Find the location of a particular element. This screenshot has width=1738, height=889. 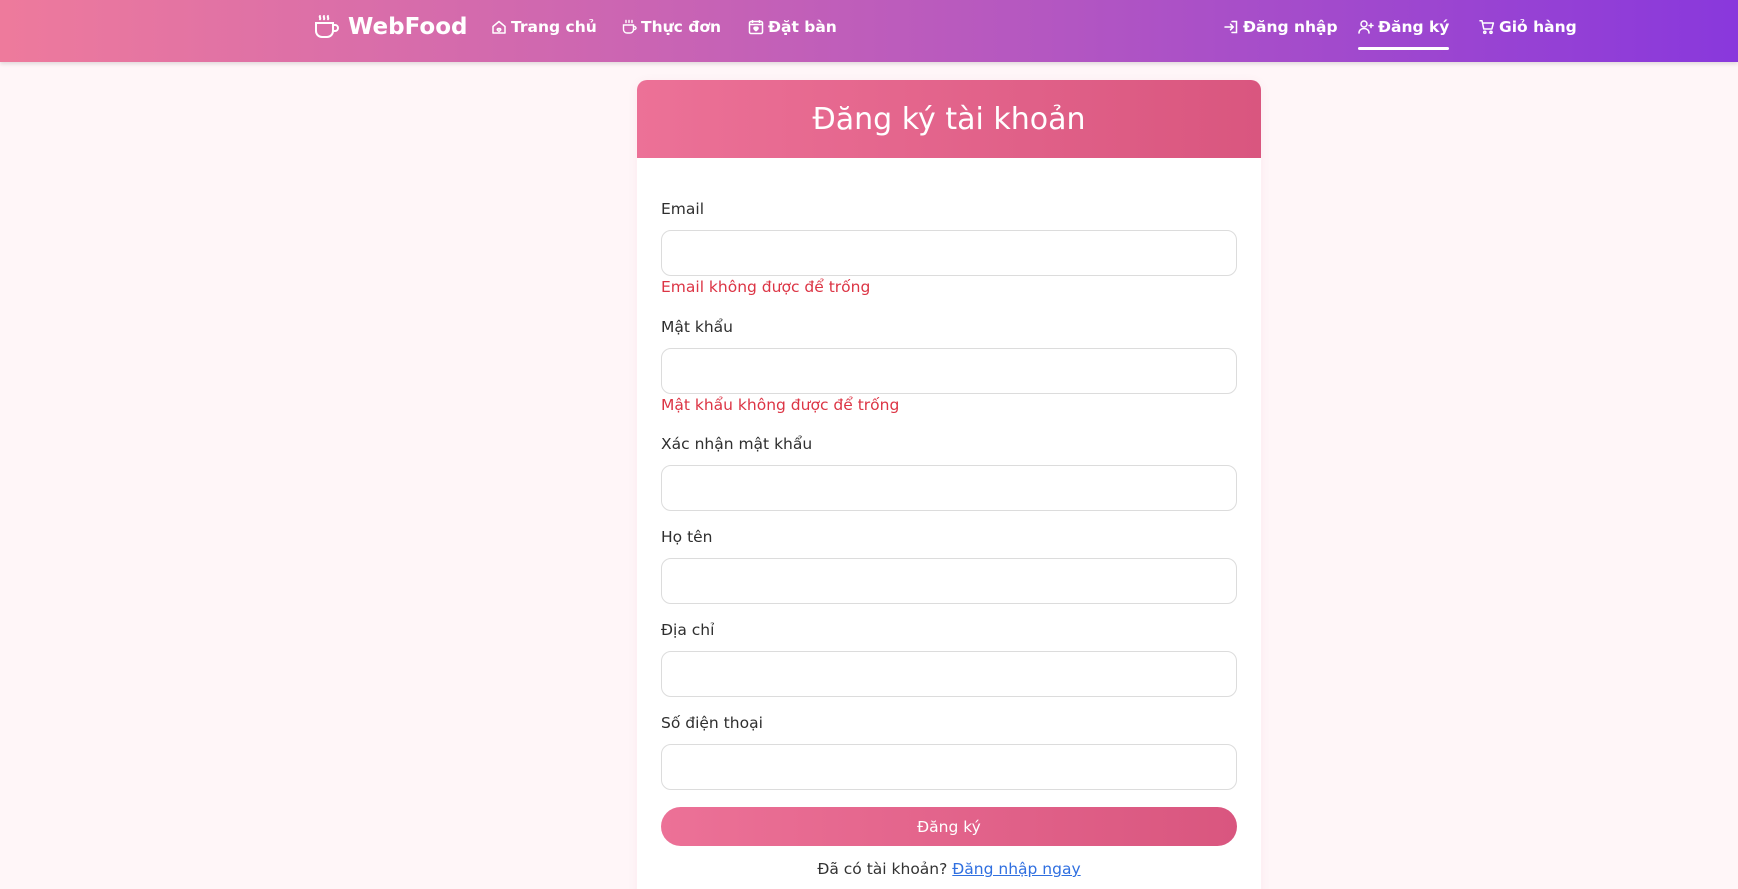

nav-link-login: Đăng nhập is located at coordinates (1280, 27).